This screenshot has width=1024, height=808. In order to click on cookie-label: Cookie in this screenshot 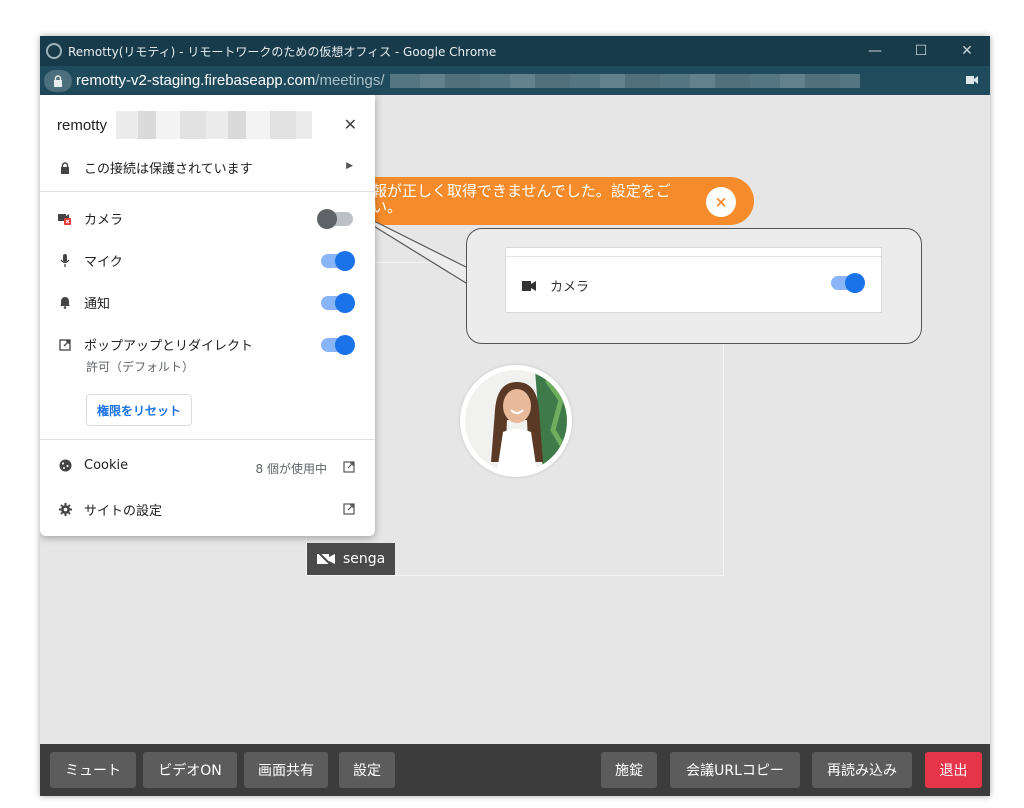, I will do `click(106, 465)`.